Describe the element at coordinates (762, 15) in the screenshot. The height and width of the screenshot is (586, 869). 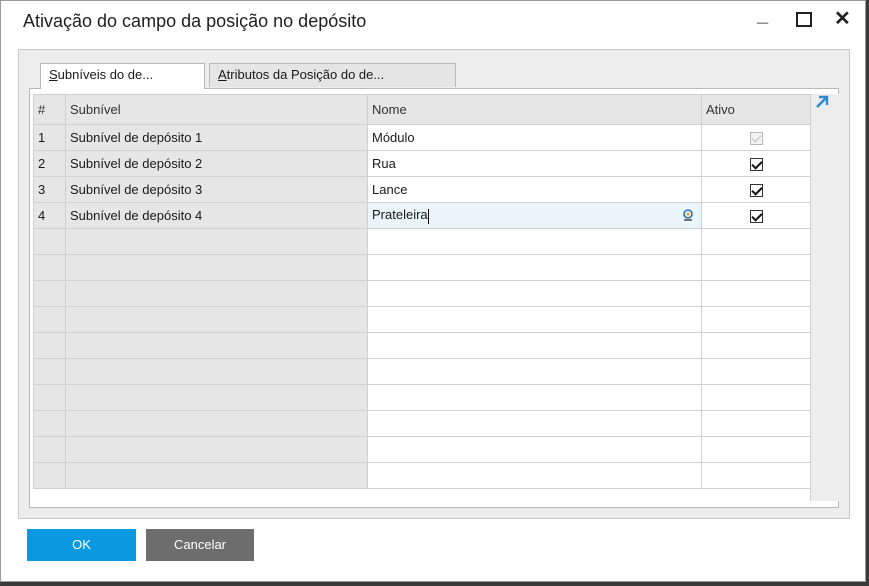
I see `minimize-icon: _` at that location.